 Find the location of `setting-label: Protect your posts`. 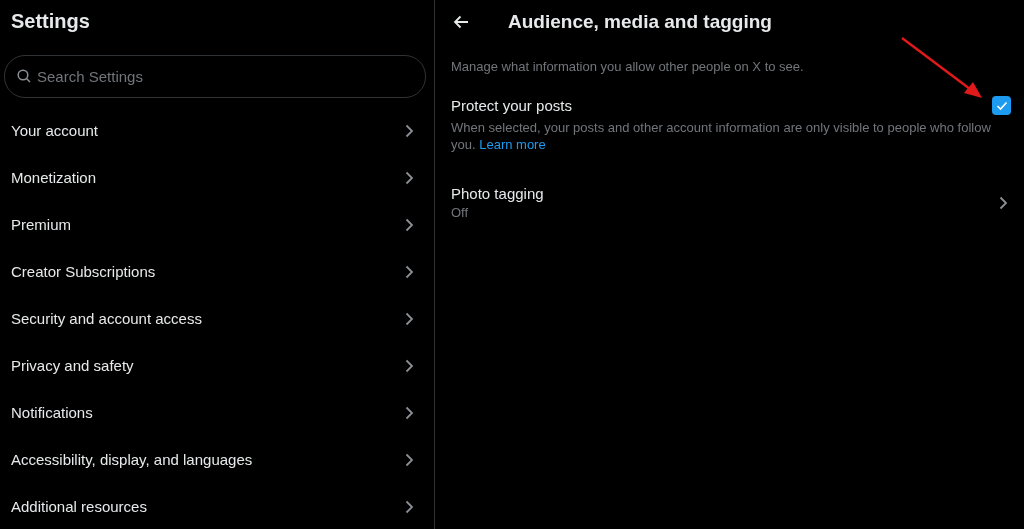

setting-label: Protect your posts is located at coordinates (511, 105).